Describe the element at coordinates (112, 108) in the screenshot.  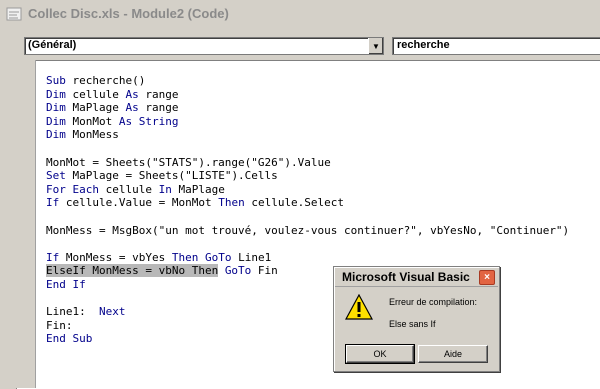
I see `code-line: Dim MaPlage As range` at that location.